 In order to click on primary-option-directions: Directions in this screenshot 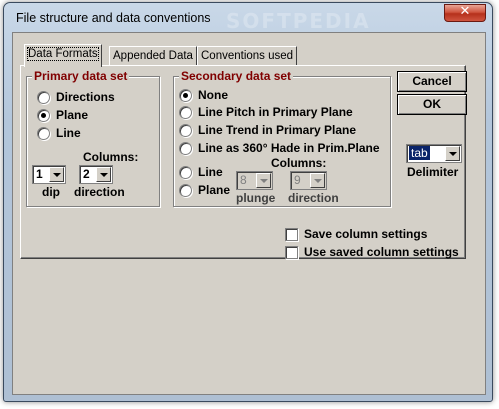, I will do `click(76, 97)`.